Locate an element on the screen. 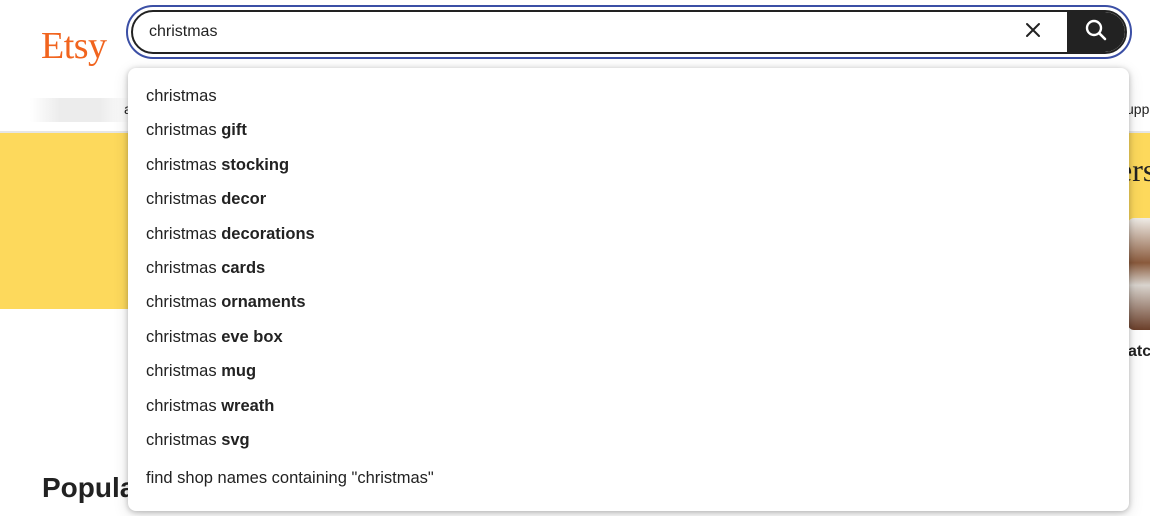 The height and width of the screenshot is (516, 1150). clear-search-button is located at coordinates (1033, 32).